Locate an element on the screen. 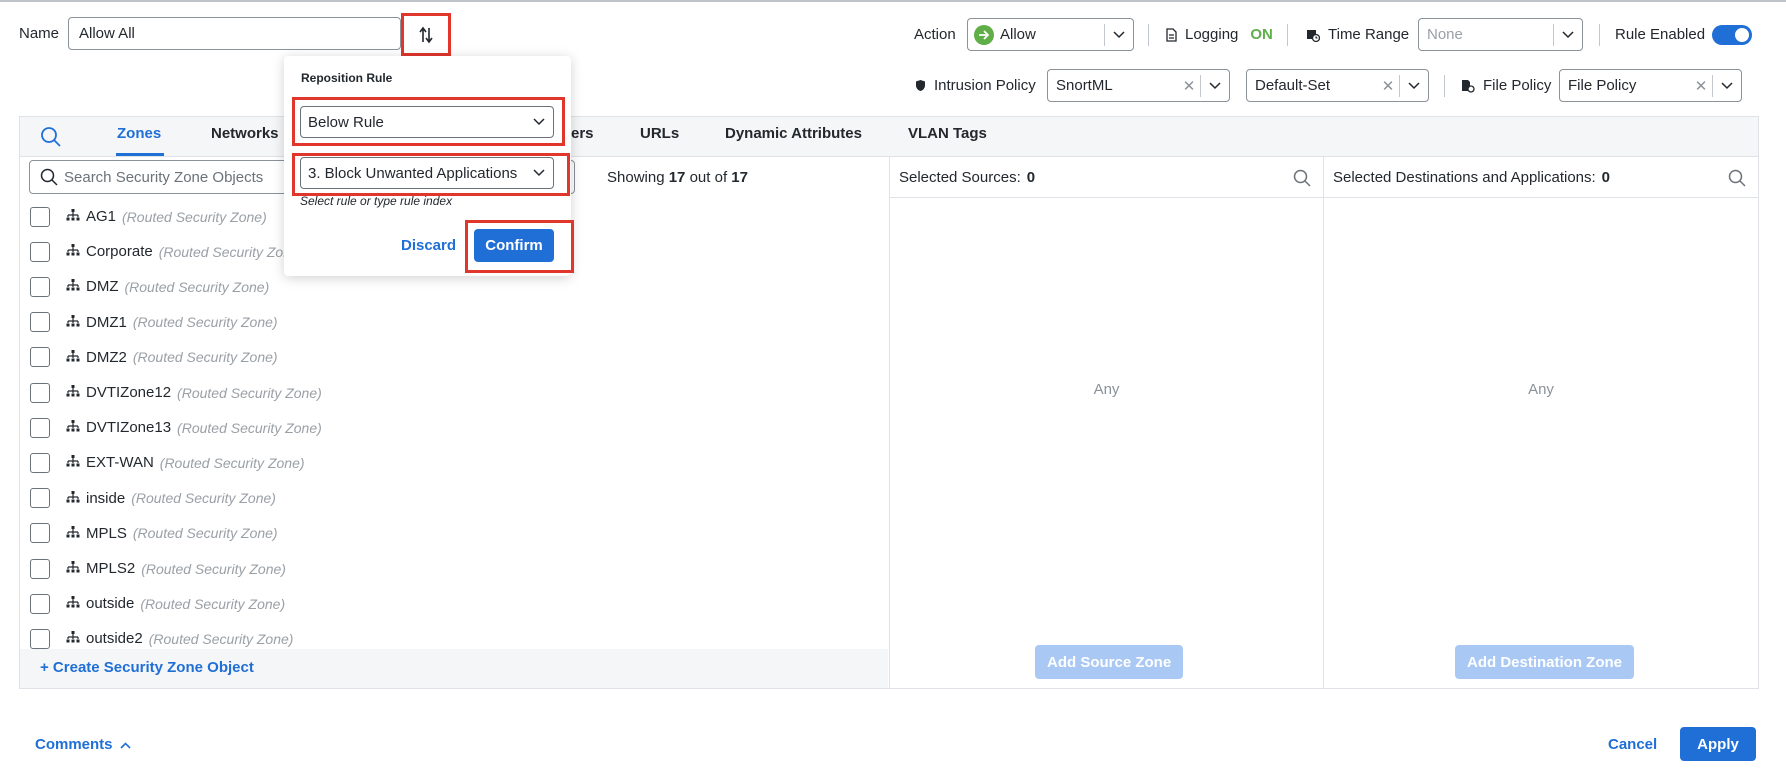 This screenshot has width=1786, height=780. reposition-rule-button is located at coordinates (426, 34).